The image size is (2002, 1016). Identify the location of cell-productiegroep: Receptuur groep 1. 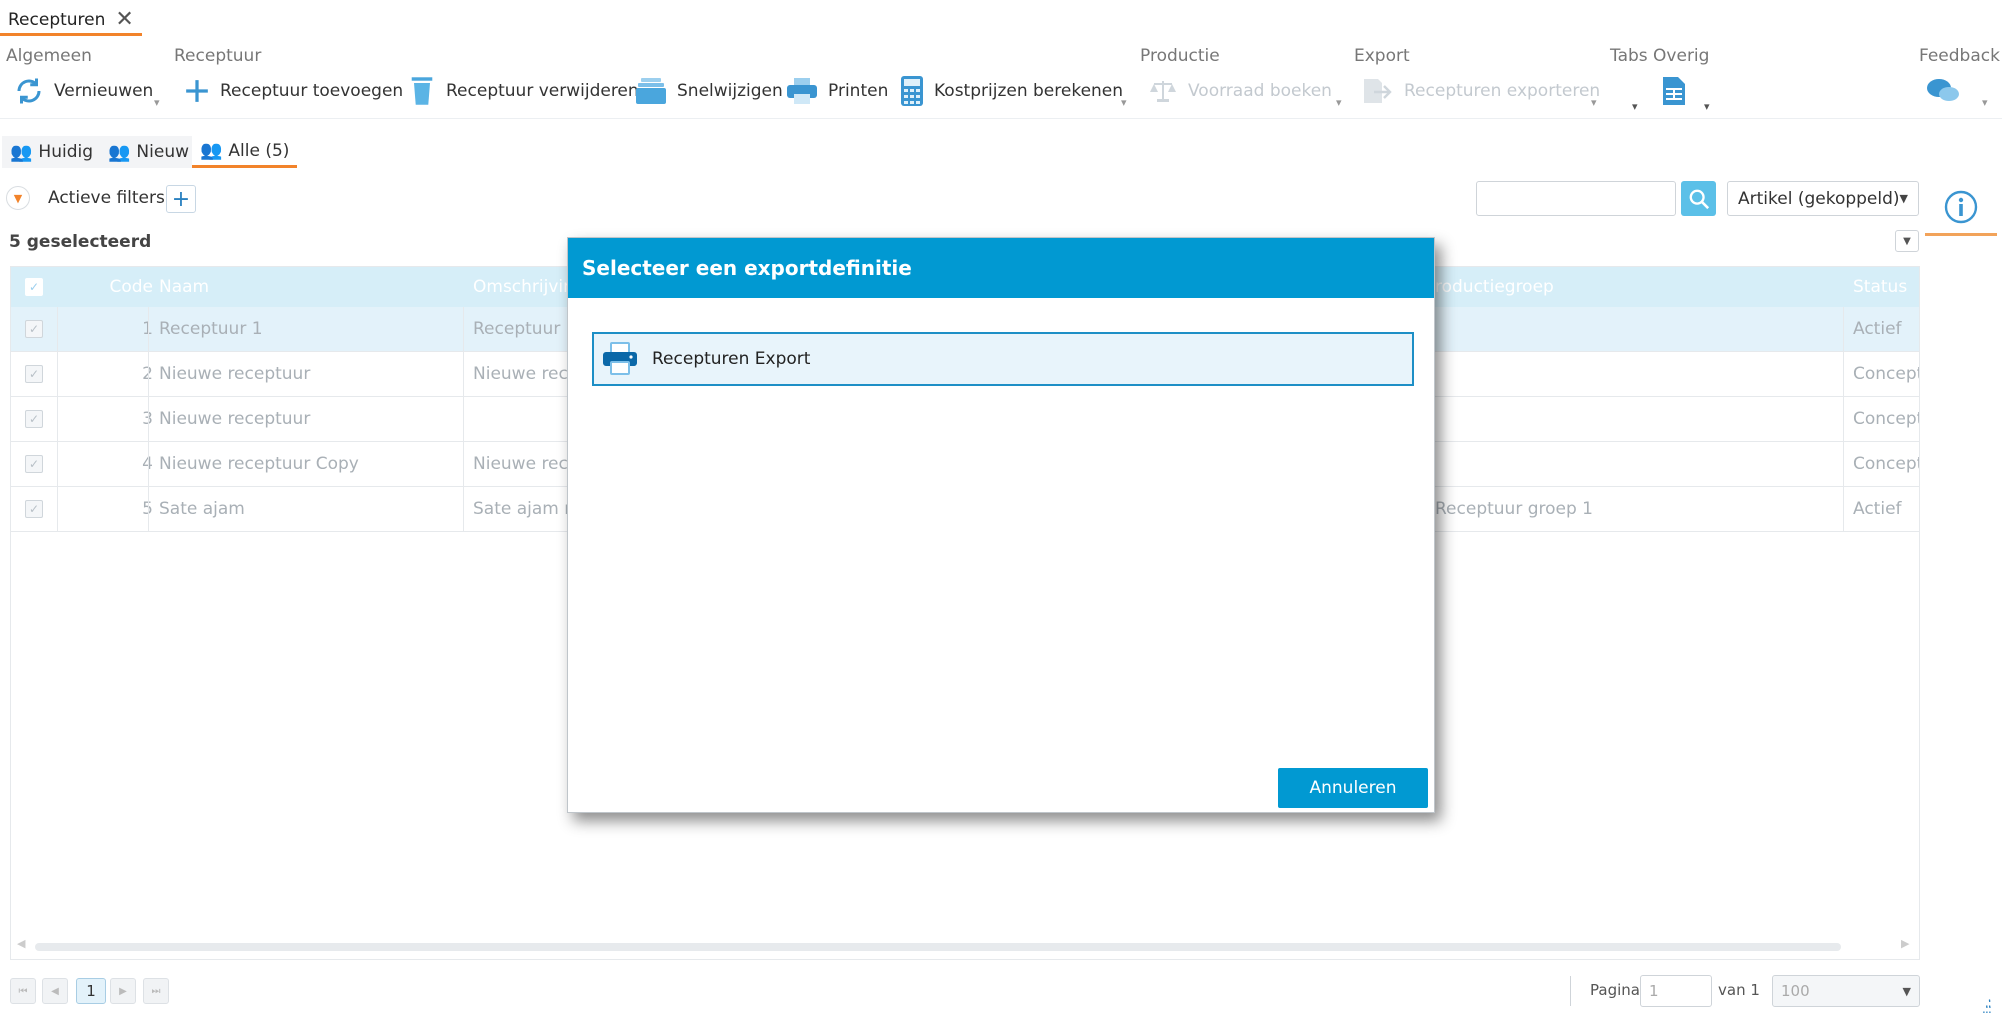
(1514, 509).